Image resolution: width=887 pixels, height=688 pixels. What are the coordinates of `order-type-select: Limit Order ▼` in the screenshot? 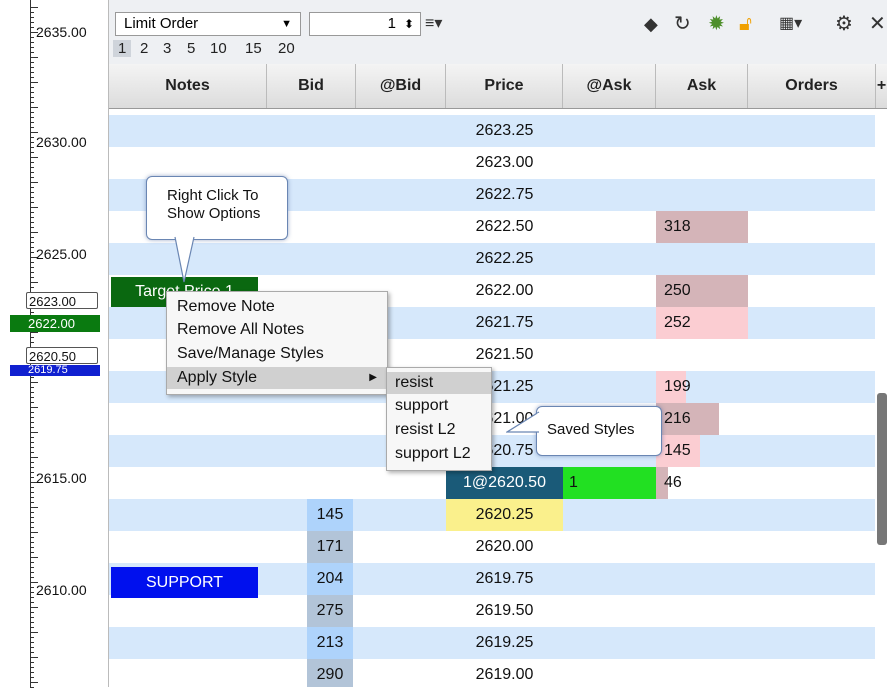 It's located at (208, 24).